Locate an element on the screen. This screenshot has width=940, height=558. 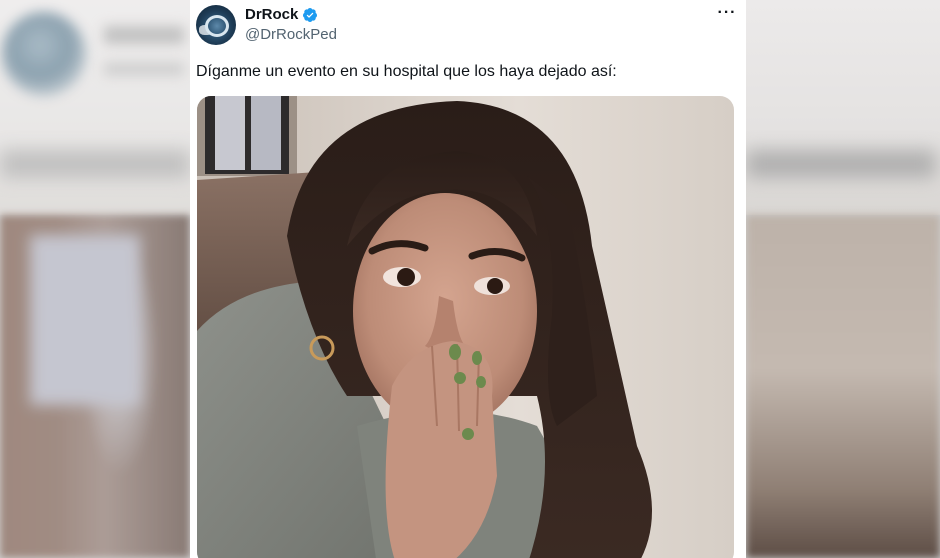
more-options-icon: ··· is located at coordinates (727, 15).